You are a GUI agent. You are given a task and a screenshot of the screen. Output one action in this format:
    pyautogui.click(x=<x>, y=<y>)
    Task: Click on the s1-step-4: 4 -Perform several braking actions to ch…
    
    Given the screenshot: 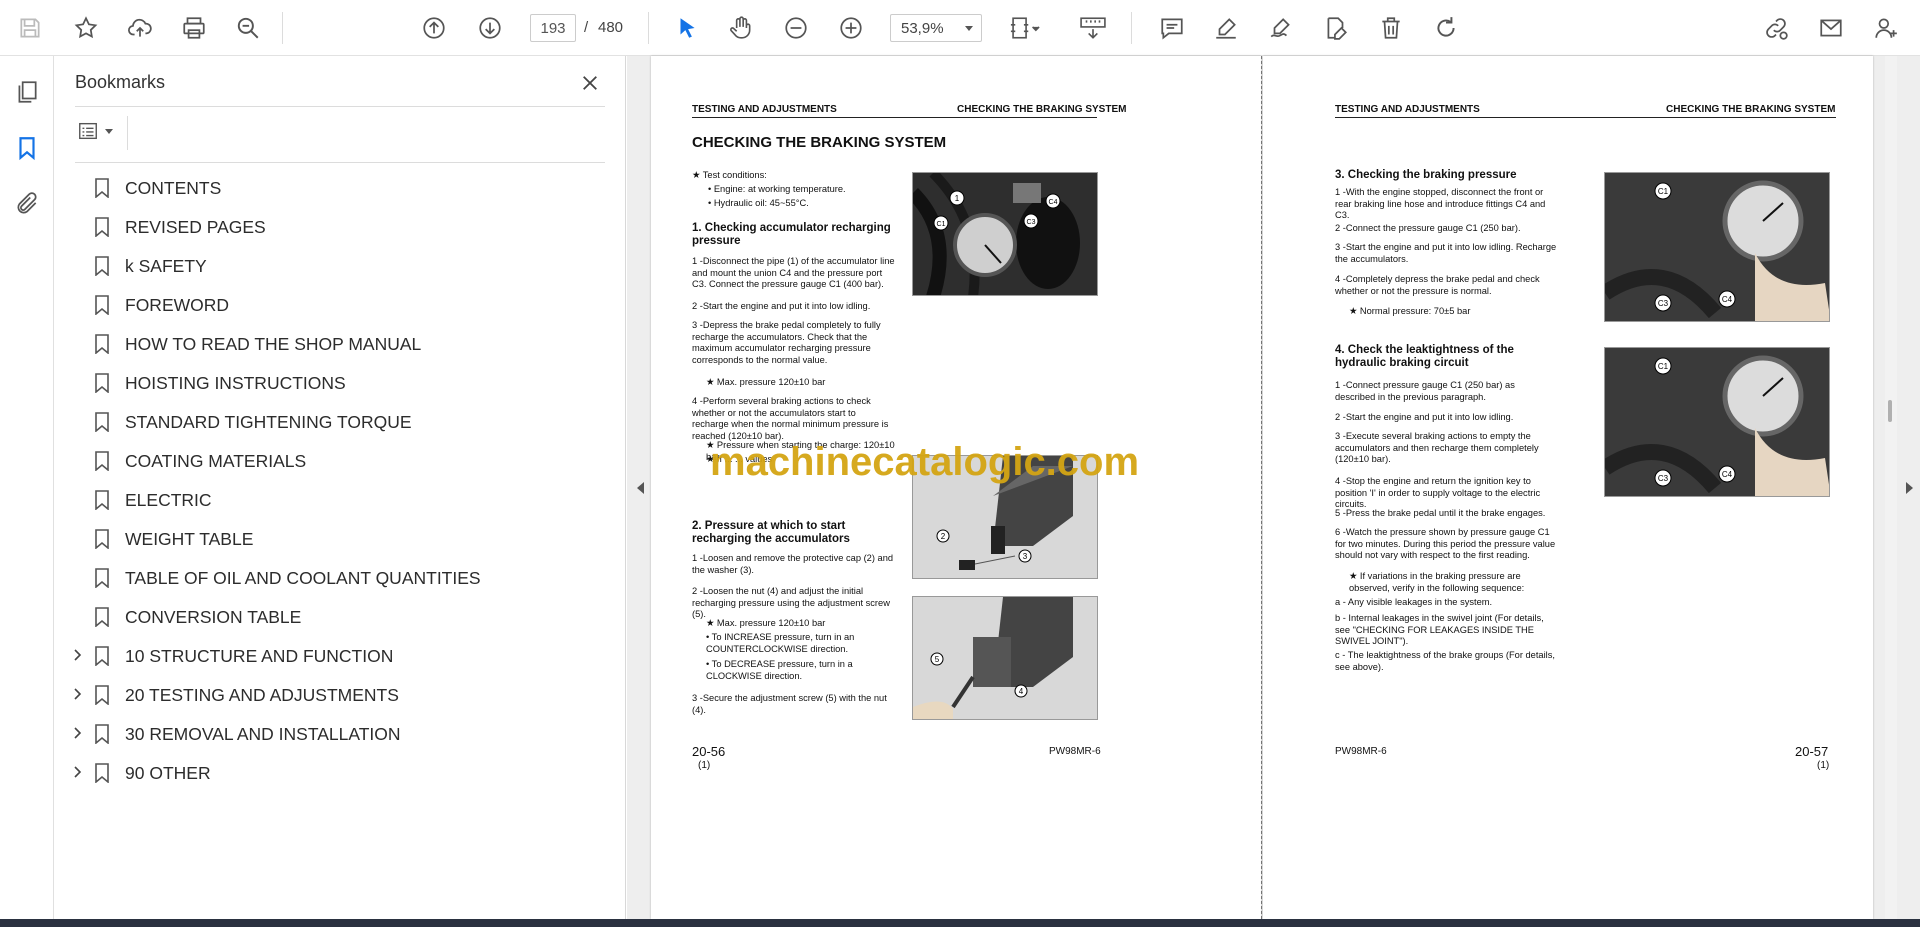 What is the action you would take?
    pyautogui.click(x=790, y=418)
    